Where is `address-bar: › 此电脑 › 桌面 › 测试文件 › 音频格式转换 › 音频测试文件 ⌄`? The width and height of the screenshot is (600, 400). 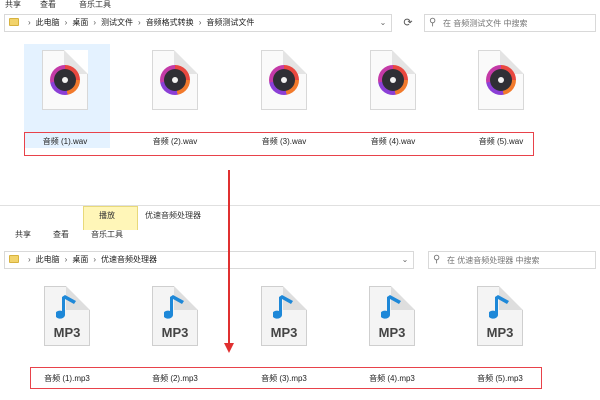 address-bar: › 此电脑 › 桌面 › 测试文件 › 音频格式转换 › 音频测试文件 ⌄ is located at coordinates (198, 23).